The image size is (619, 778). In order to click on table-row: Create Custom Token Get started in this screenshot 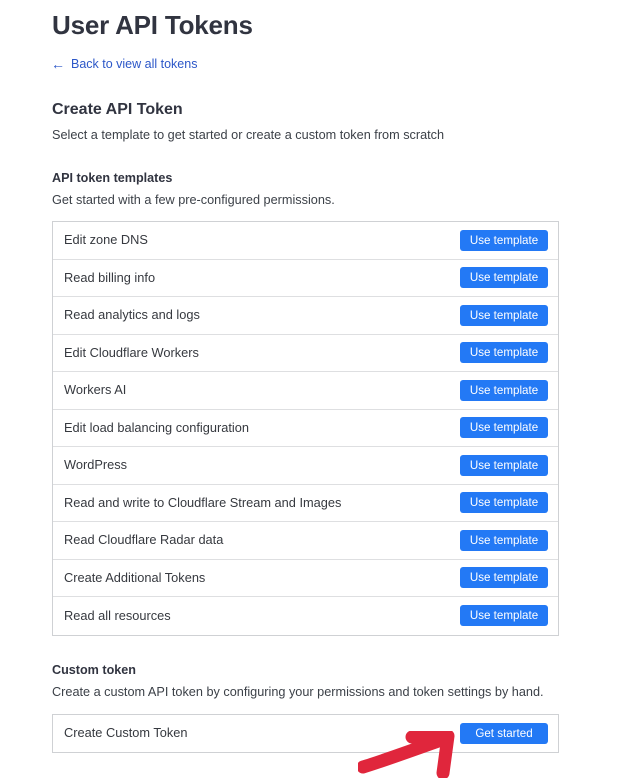, I will do `click(305, 734)`.